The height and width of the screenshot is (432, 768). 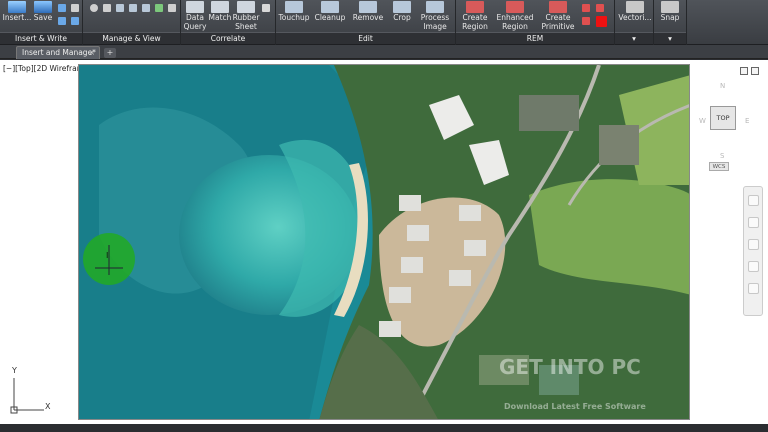 What do you see at coordinates (558, 26) in the screenshot?
I see `create-primitive-label: Primitive` at bounding box center [558, 26].